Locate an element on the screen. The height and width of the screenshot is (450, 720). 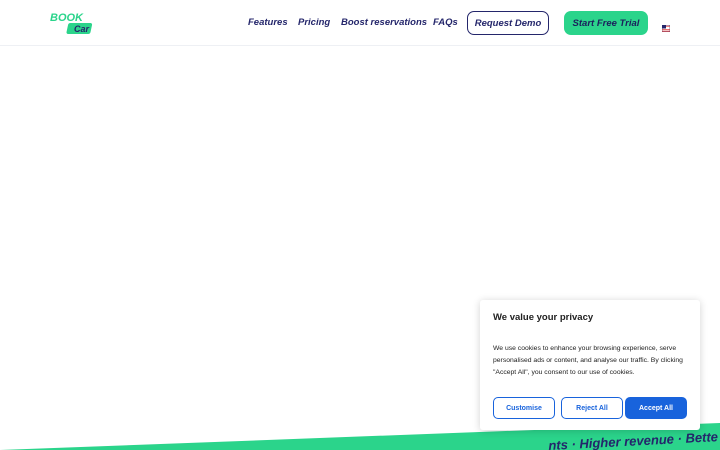
nav-features: Features is located at coordinates (268, 23).